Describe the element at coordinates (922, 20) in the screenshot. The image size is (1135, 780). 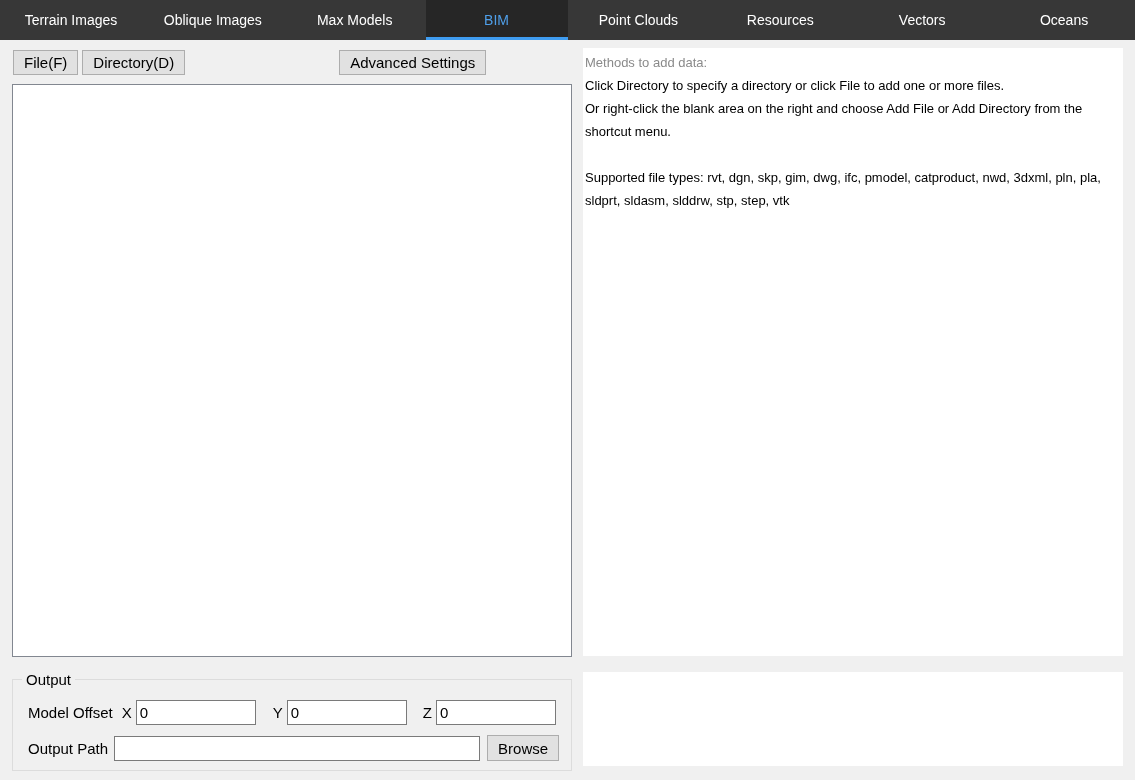
I see `tab: Vectors` at that location.